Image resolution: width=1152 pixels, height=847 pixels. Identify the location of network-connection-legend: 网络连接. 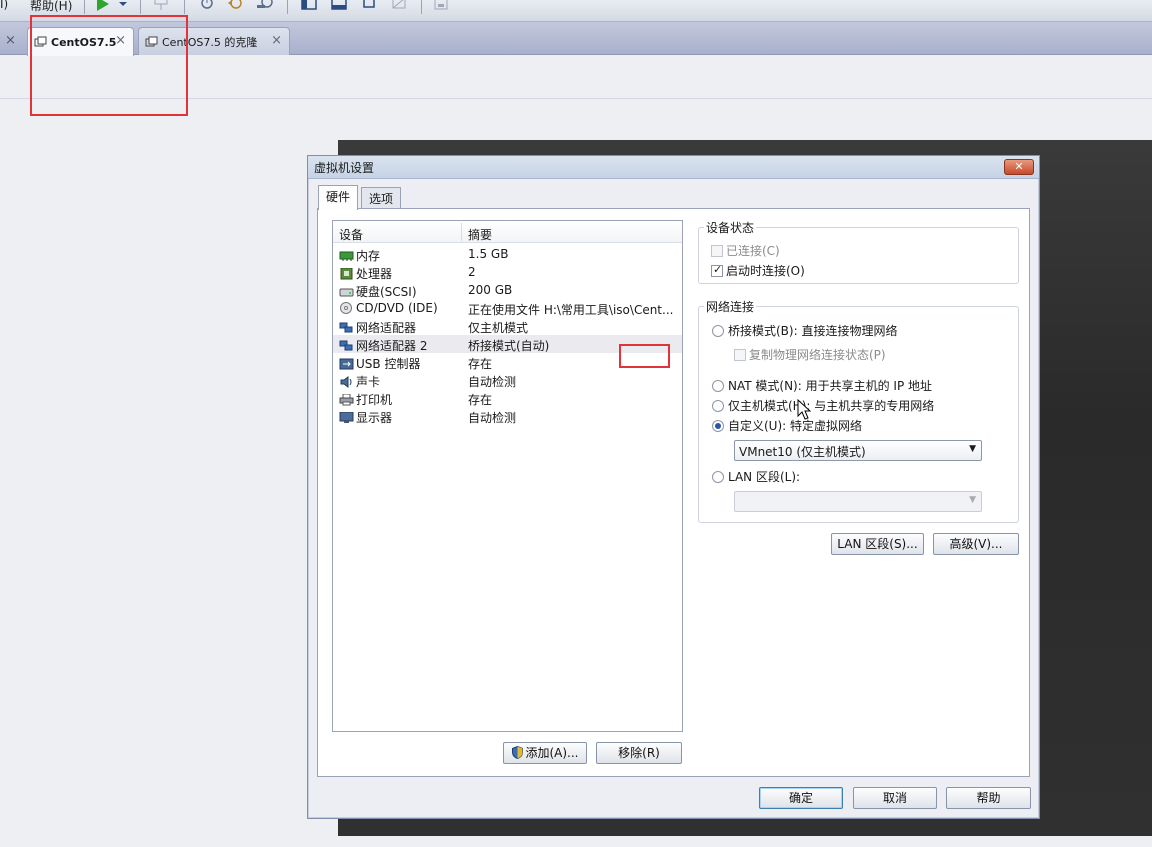
(730, 307).